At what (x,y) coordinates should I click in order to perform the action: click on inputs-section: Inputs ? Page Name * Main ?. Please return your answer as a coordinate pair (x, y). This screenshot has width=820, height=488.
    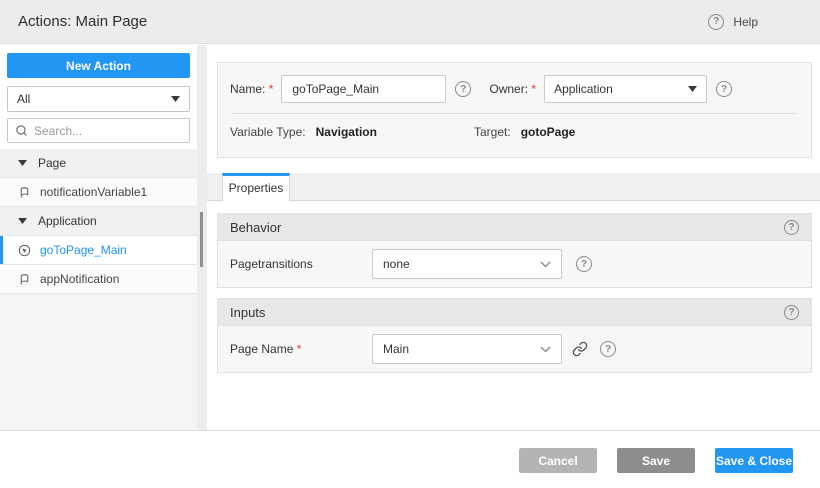
    Looking at the image, I should click on (514, 335).